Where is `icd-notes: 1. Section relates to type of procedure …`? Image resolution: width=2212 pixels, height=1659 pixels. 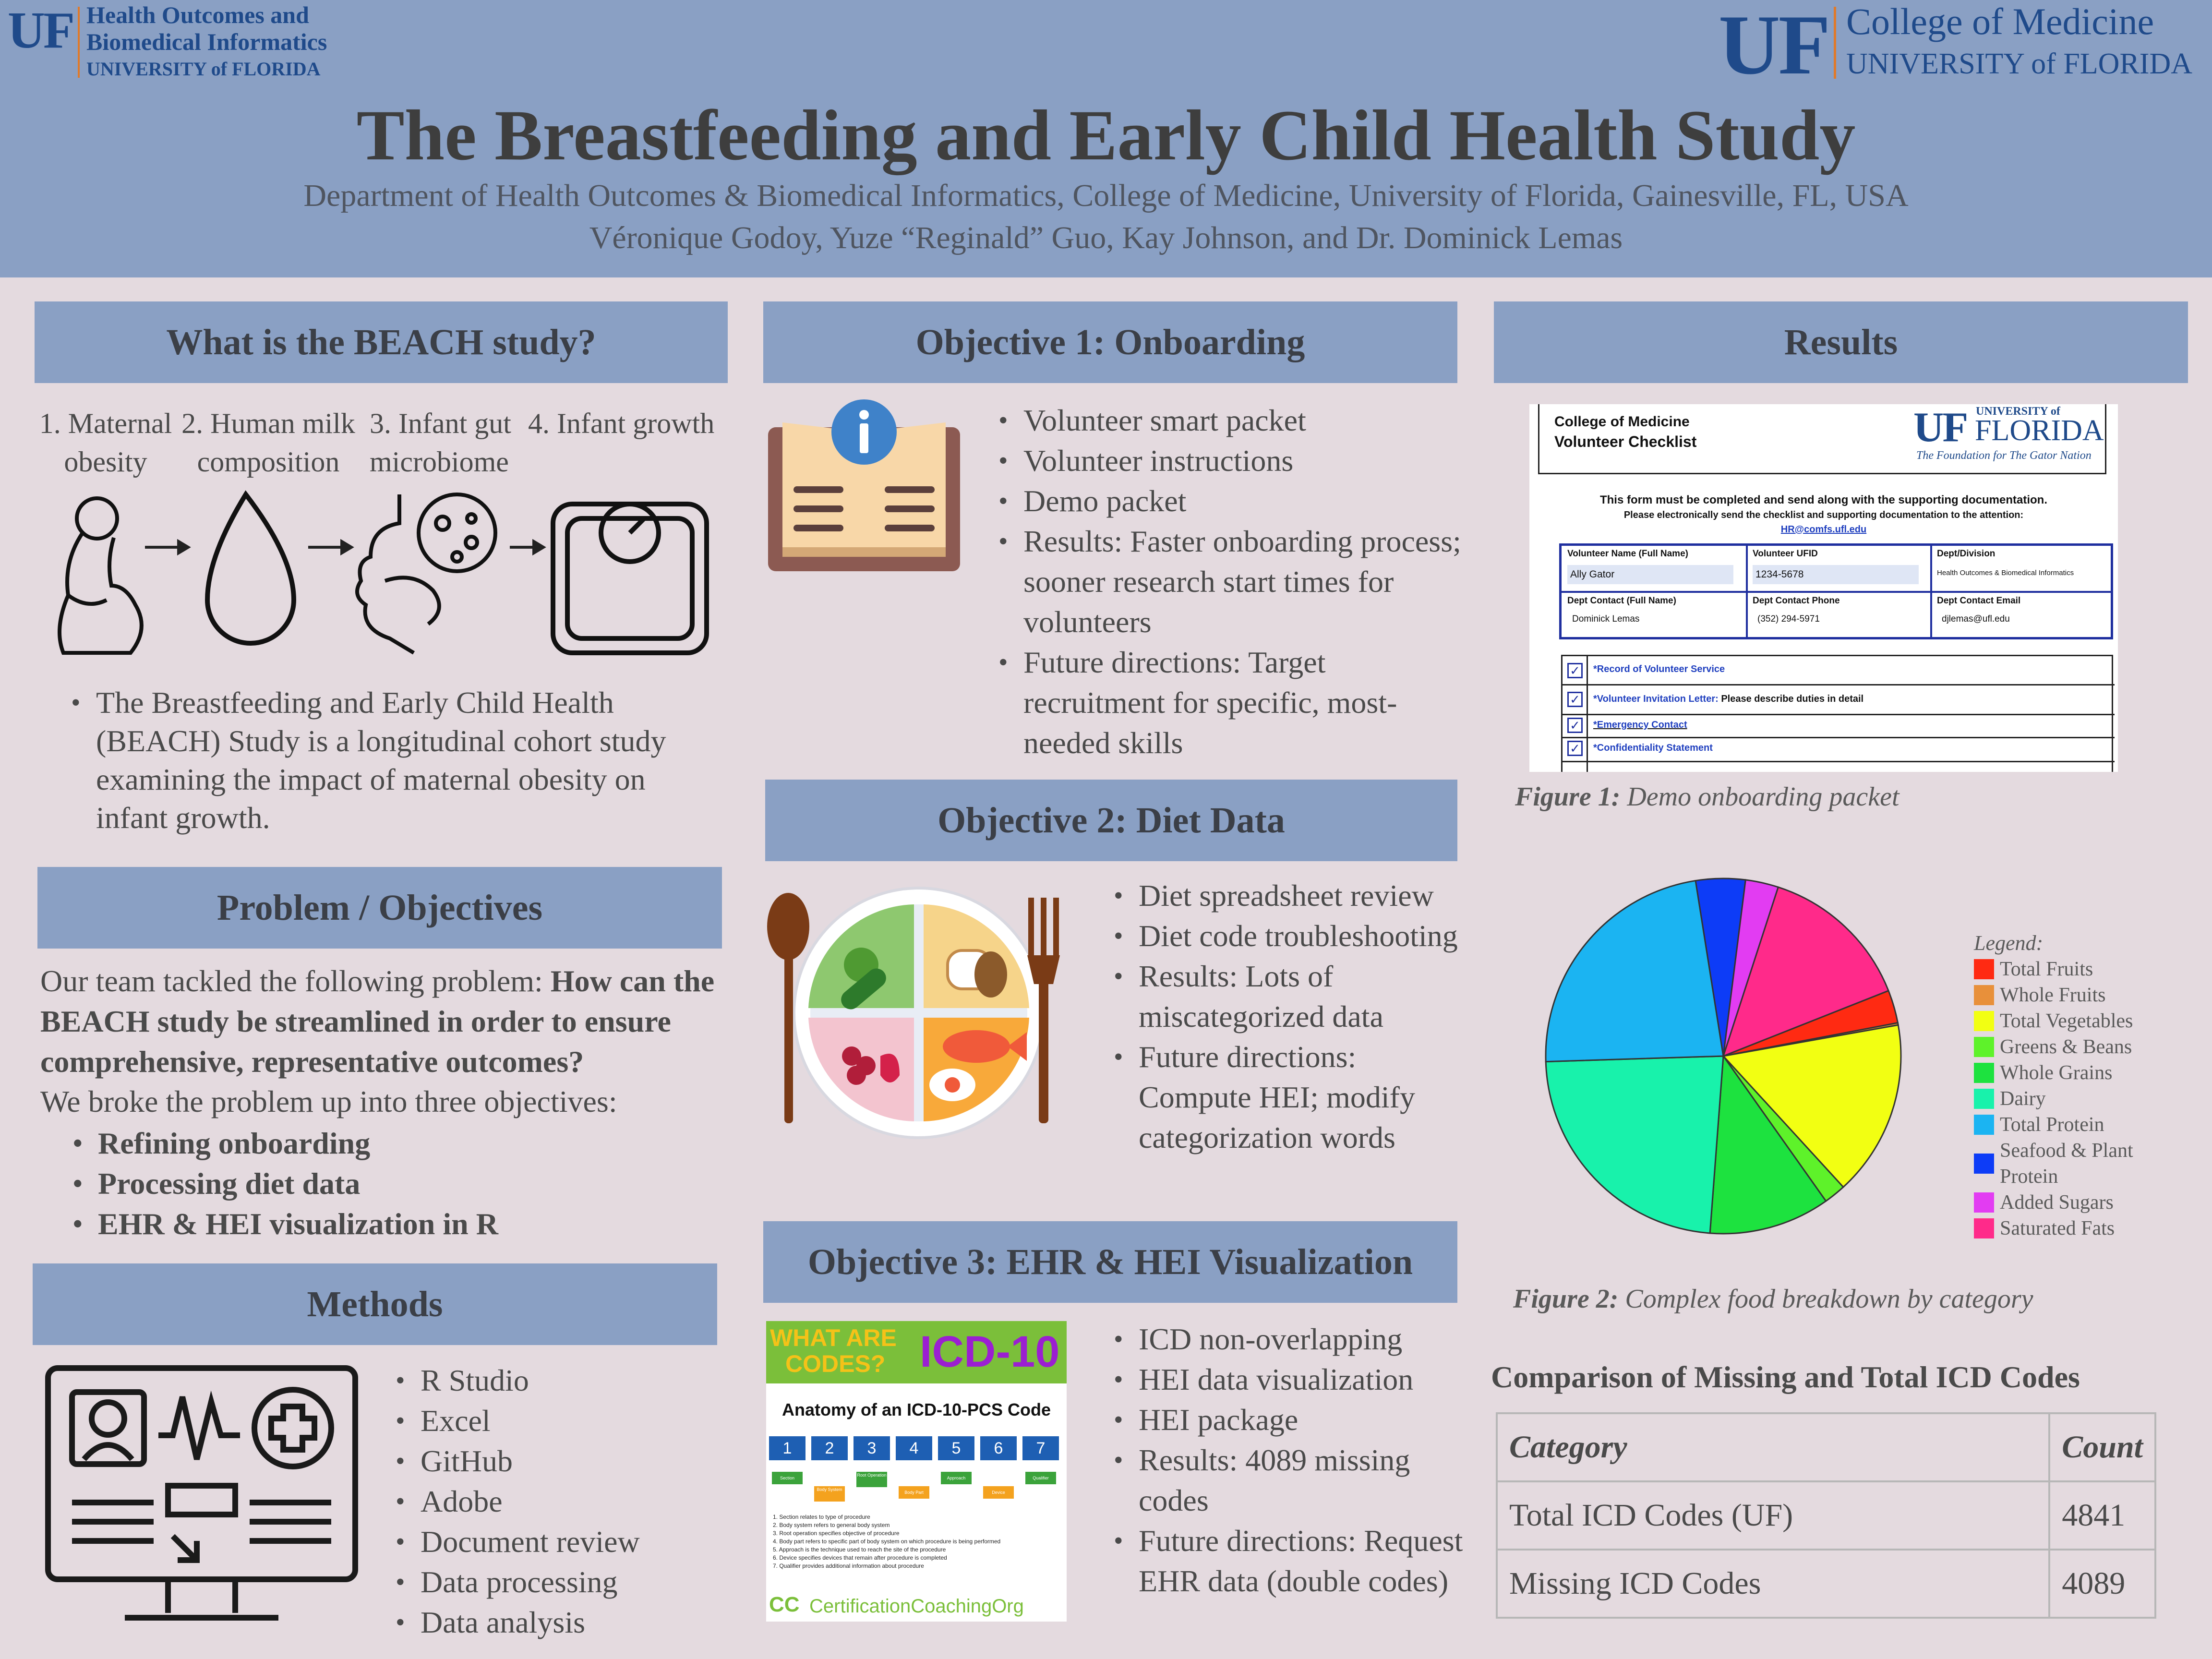
icd-notes: 1. Section relates to type of procedure … is located at coordinates (917, 1541).